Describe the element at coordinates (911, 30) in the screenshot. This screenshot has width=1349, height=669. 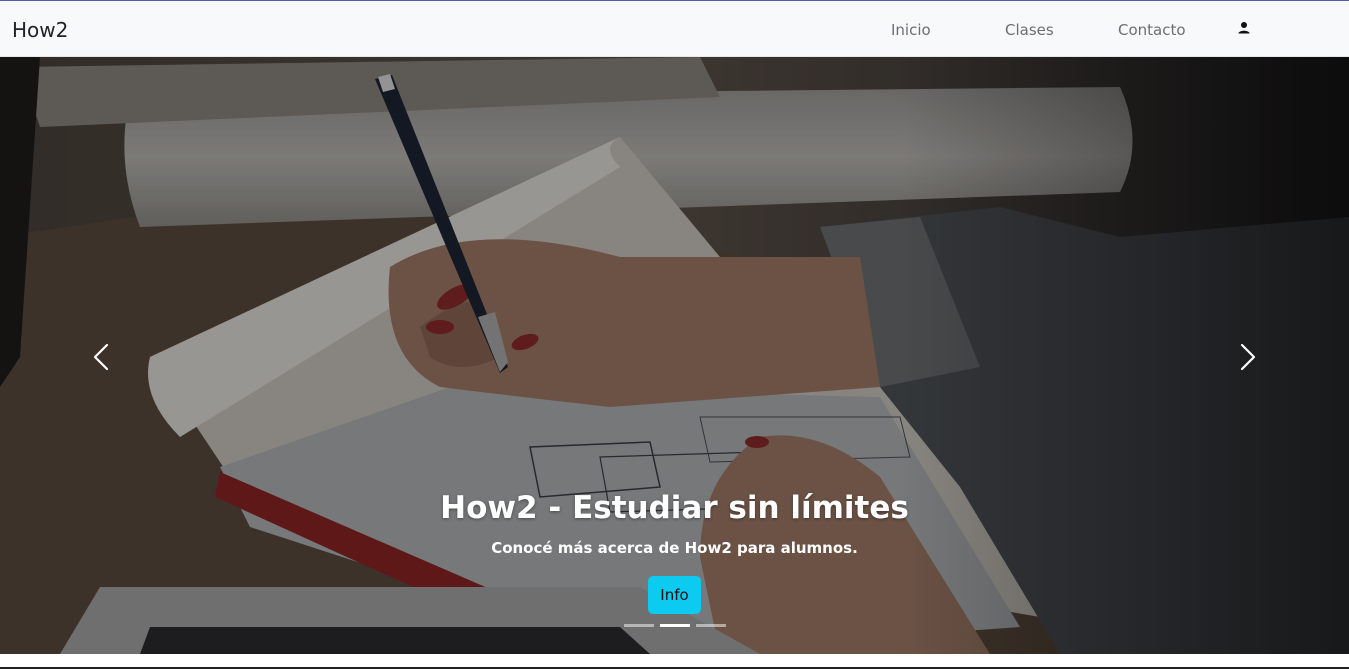
I see `nav-link-inicio: Inicio` at that location.